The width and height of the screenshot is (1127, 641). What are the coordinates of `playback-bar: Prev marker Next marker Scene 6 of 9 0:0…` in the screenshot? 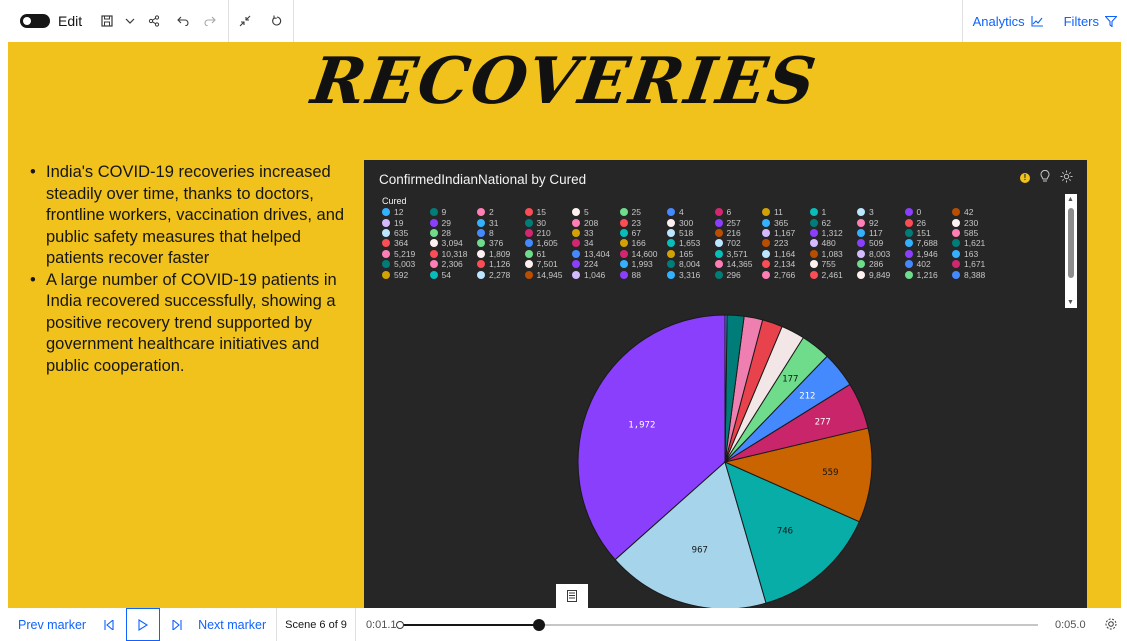 It's located at (563, 624).